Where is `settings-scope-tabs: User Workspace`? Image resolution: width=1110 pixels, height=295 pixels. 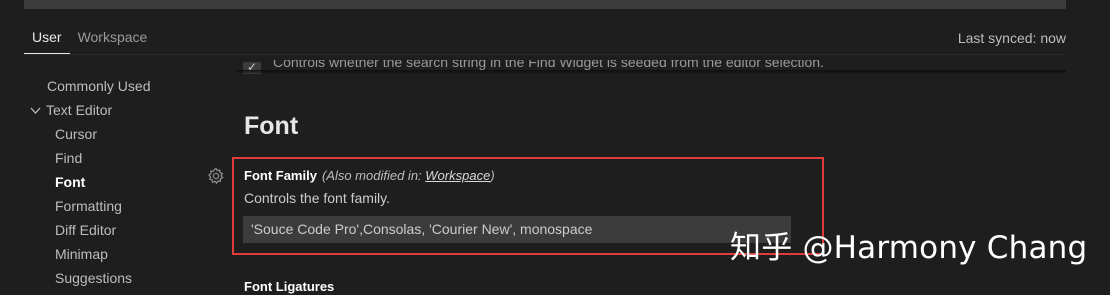
settings-scope-tabs: User Workspace is located at coordinates (89, 40).